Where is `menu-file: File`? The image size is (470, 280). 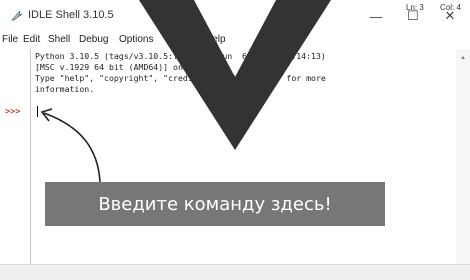 menu-file: File is located at coordinates (10, 39).